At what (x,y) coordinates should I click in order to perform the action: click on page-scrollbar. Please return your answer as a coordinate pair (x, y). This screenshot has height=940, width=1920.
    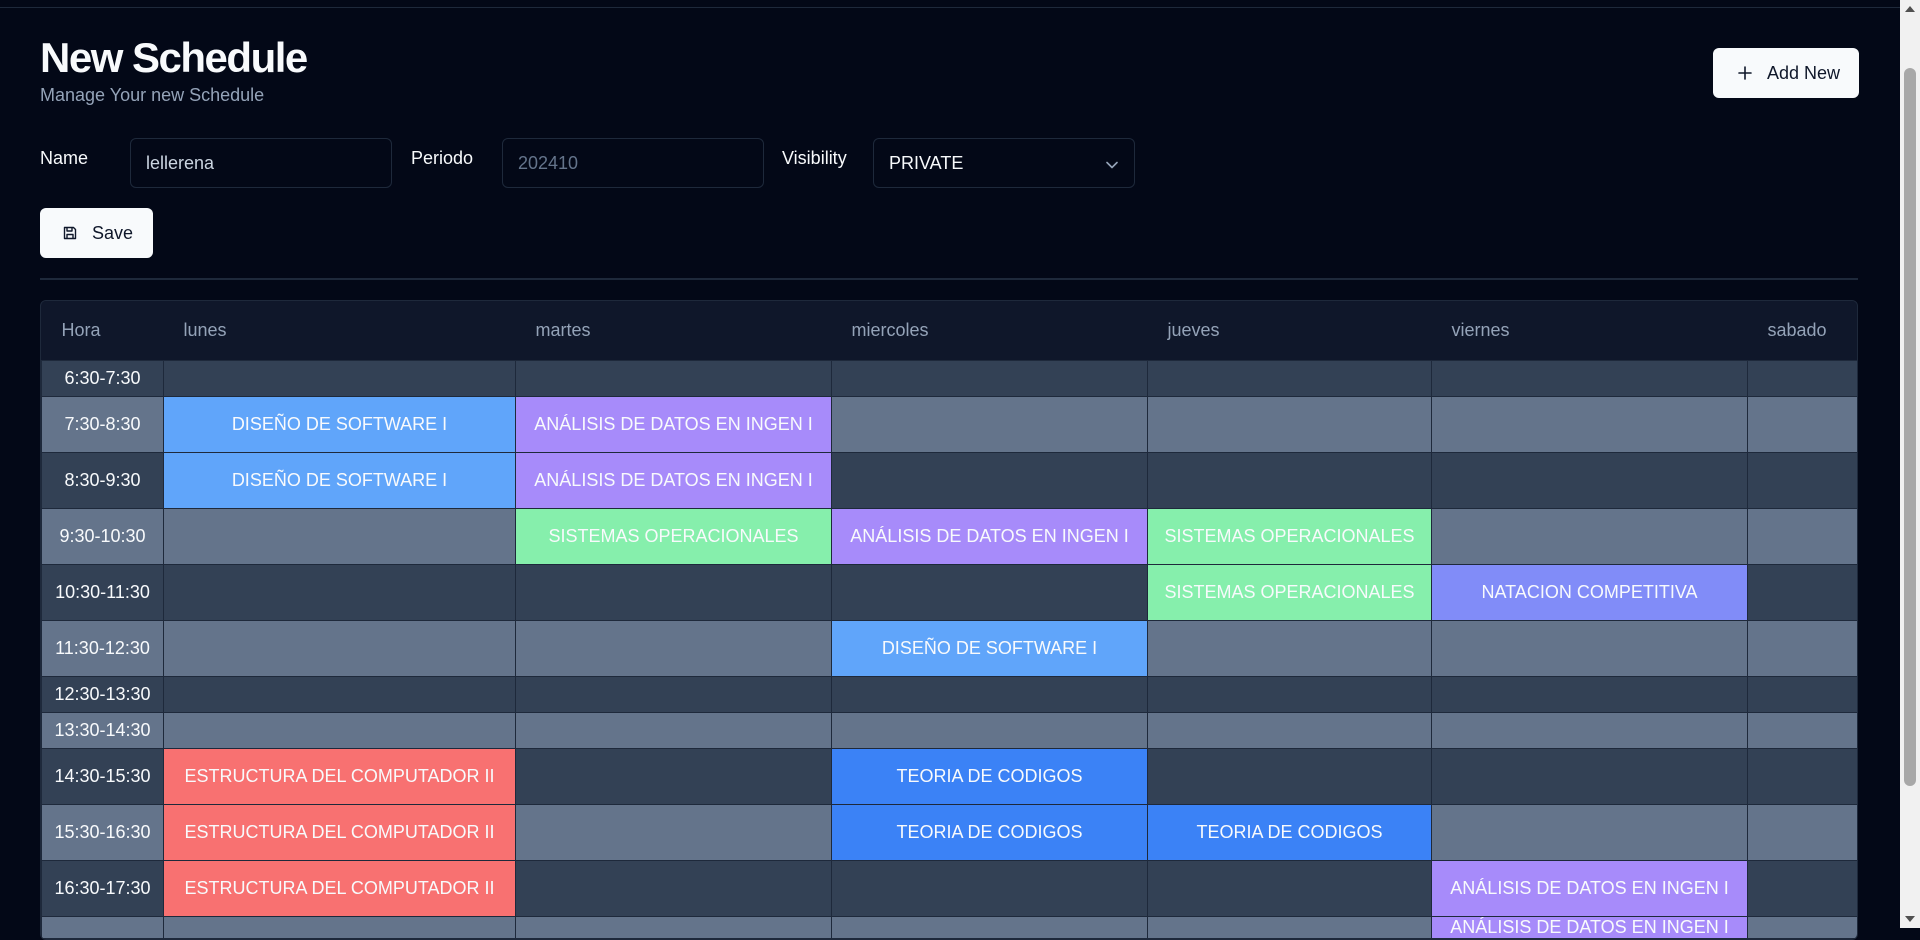
    Looking at the image, I should click on (1910, 464).